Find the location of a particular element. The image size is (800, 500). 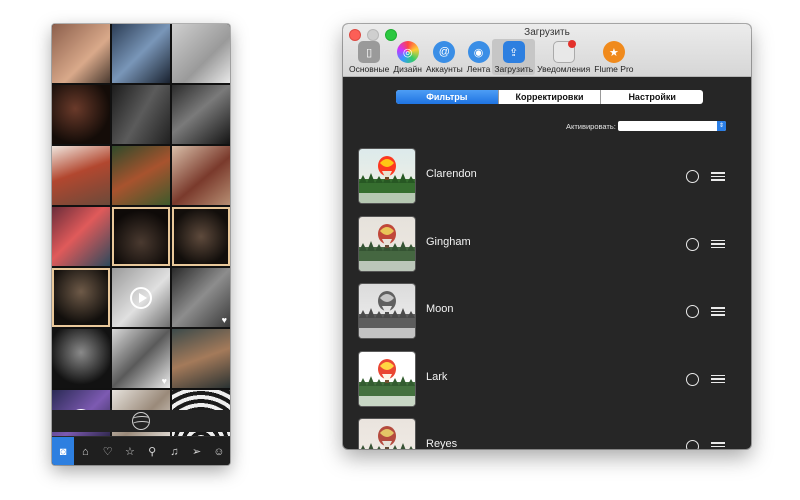

profile-icon: ☺ is located at coordinates (219, 451).